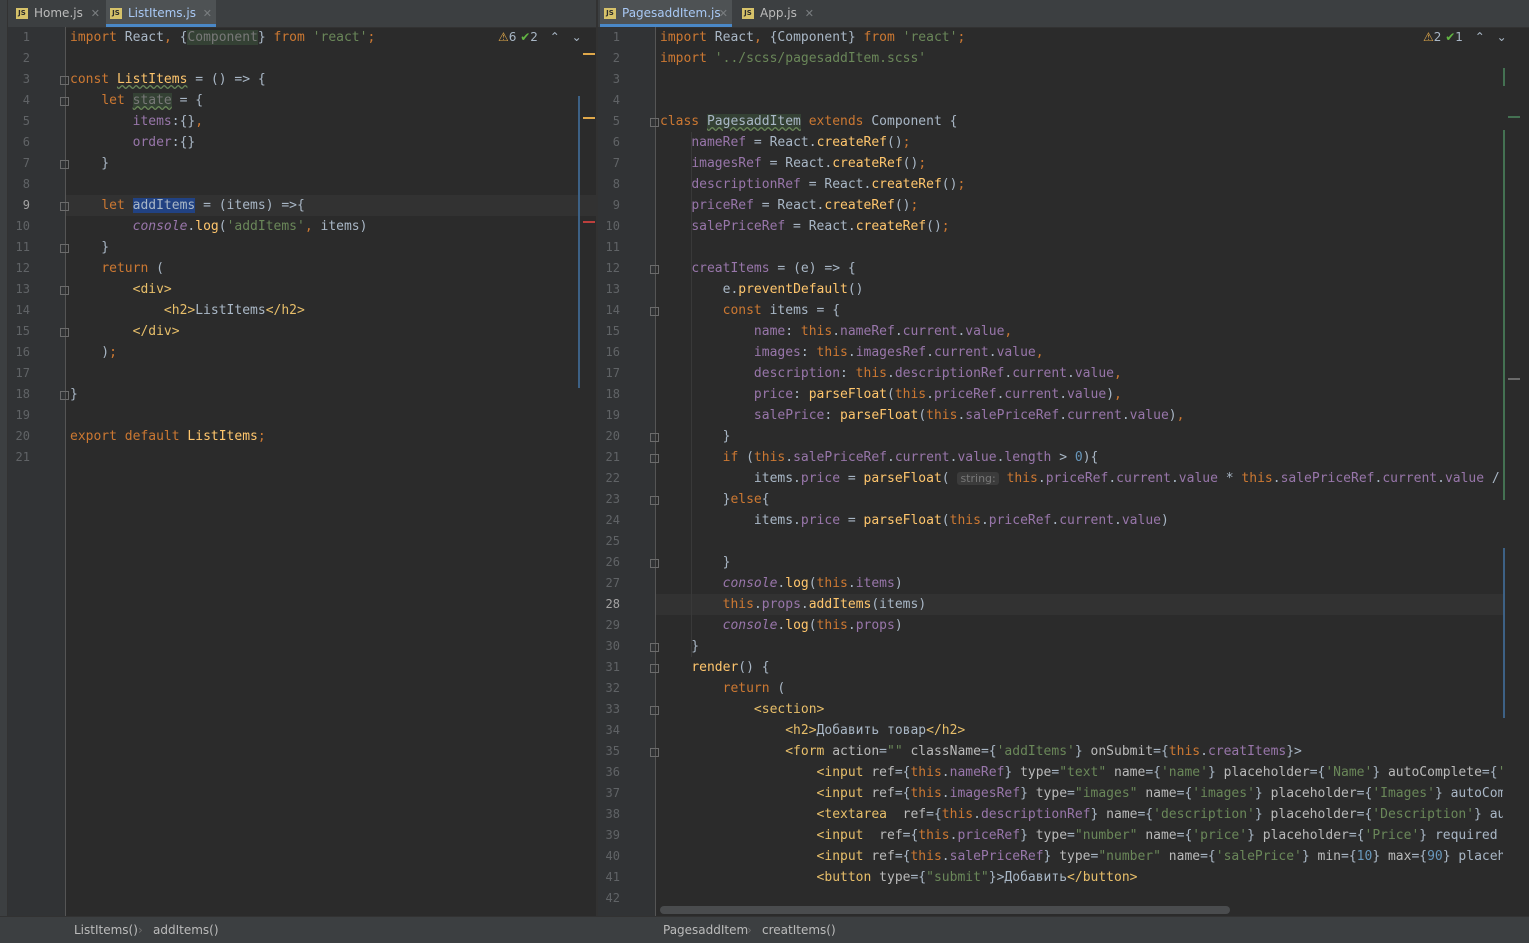 This screenshot has height=943, width=1529. What do you see at coordinates (609, 436) in the screenshot?
I see `line-number: 20` at bounding box center [609, 436].